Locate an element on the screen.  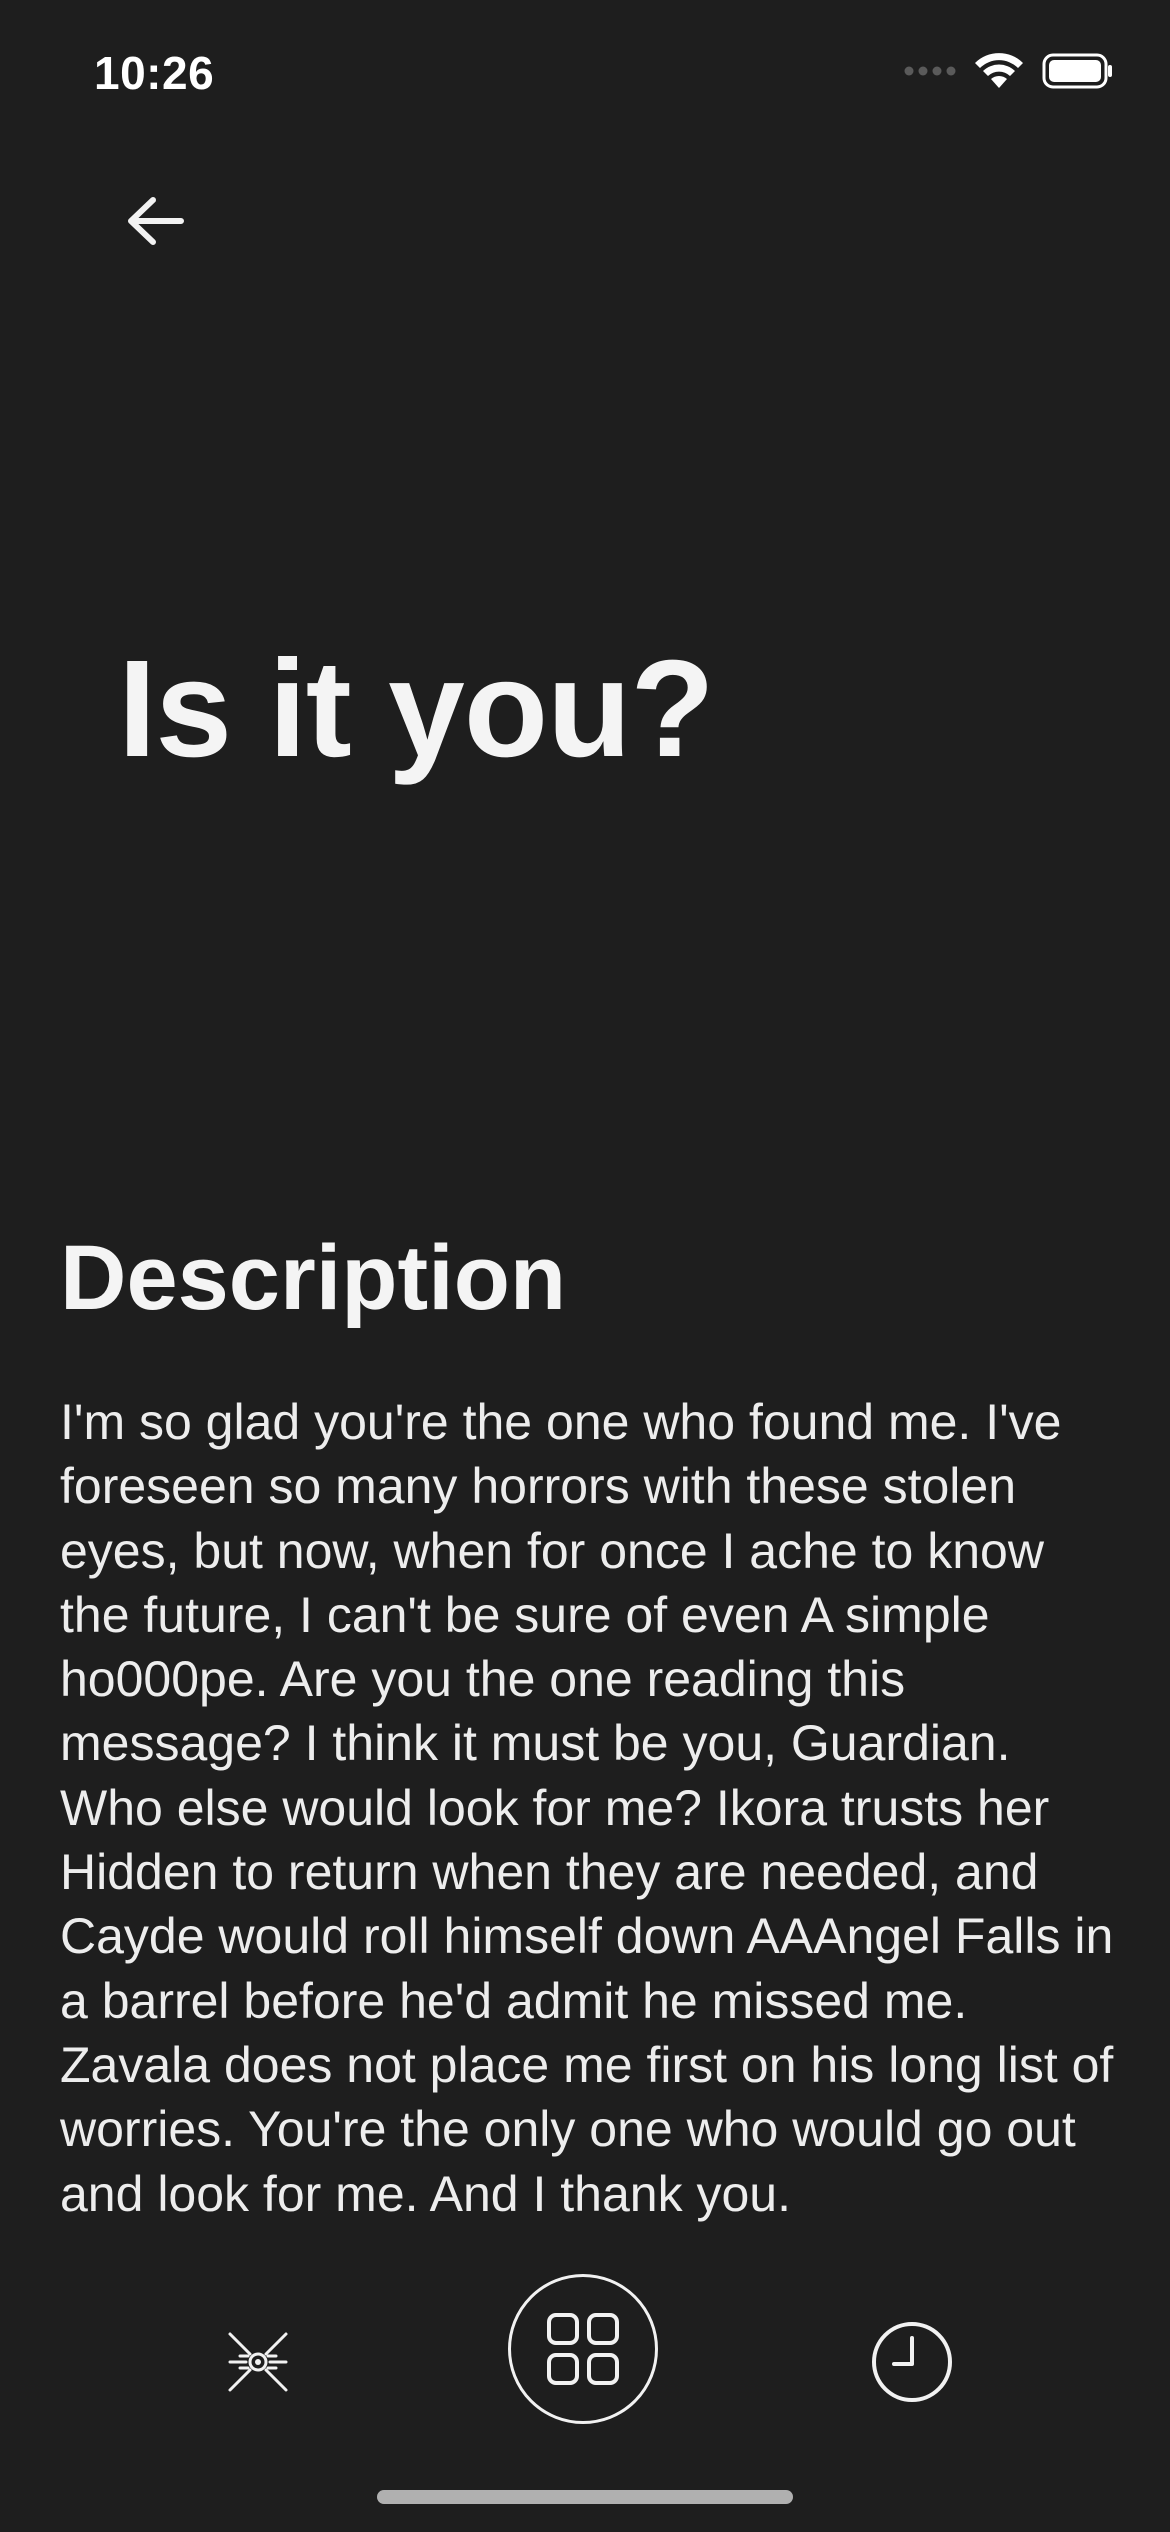
cellular-signal-icon is located at coordinates (930, 71).